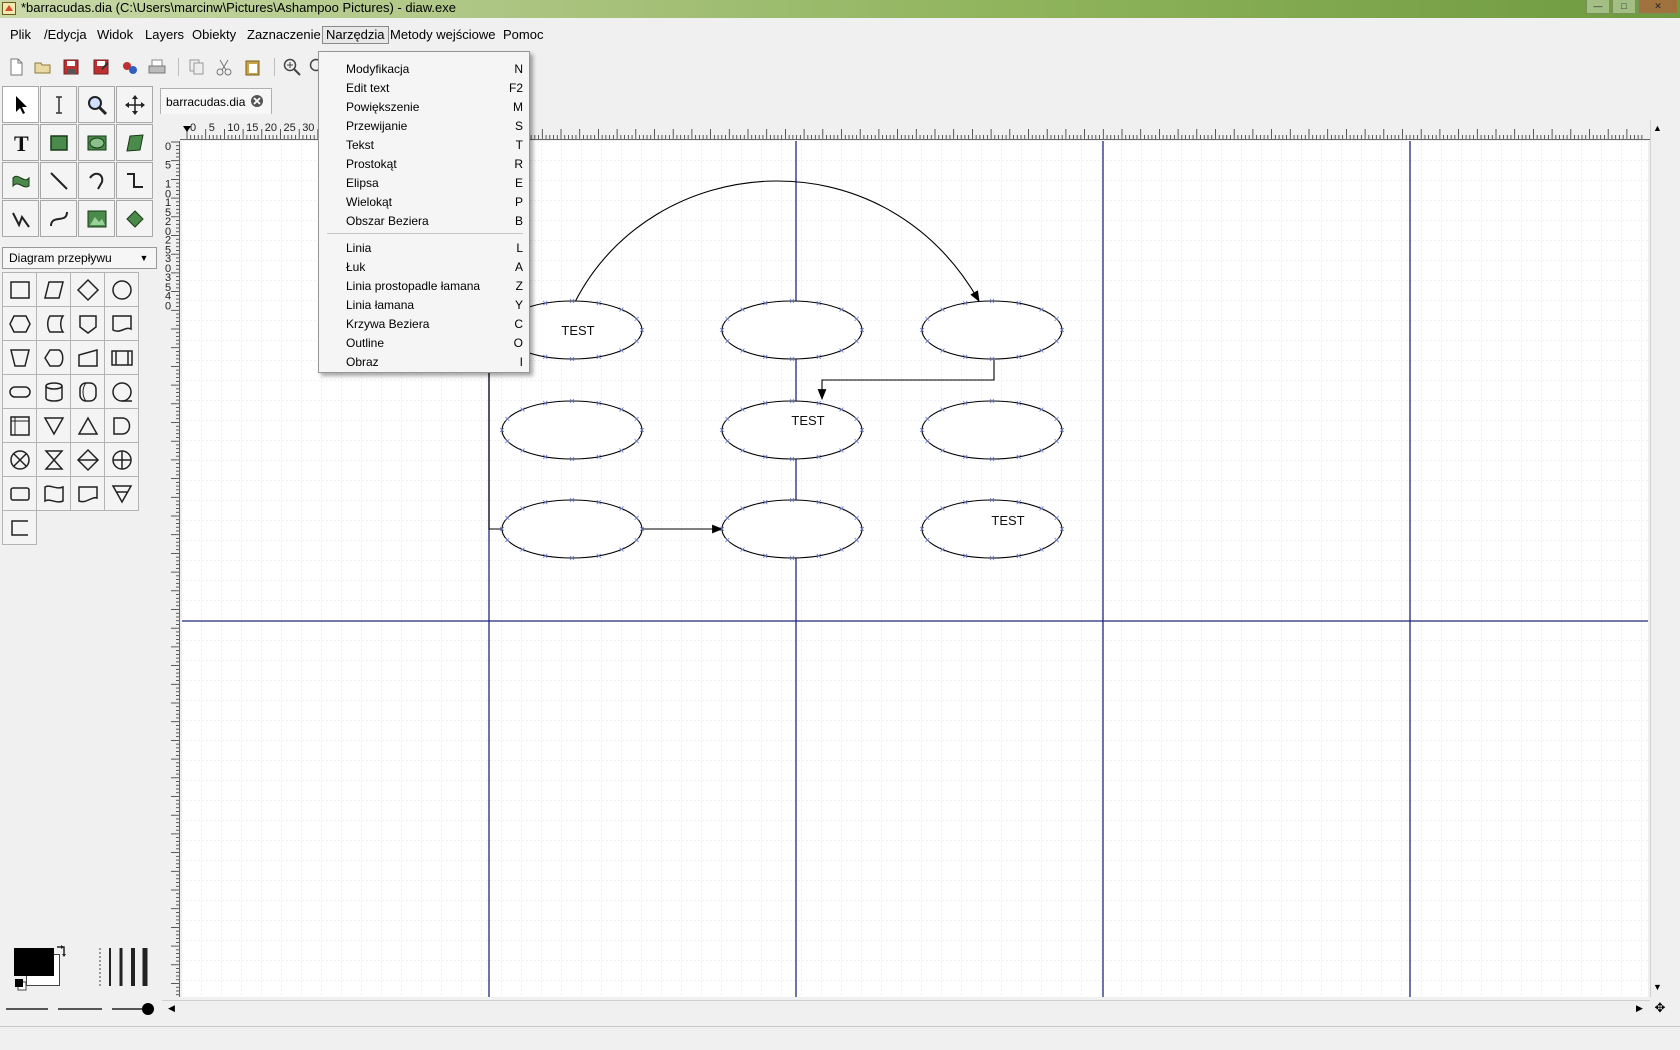 Image resolution: width=1680 pixels, height=1050 pixels. I want to click on close-button: ✕, so click(1658, 7).